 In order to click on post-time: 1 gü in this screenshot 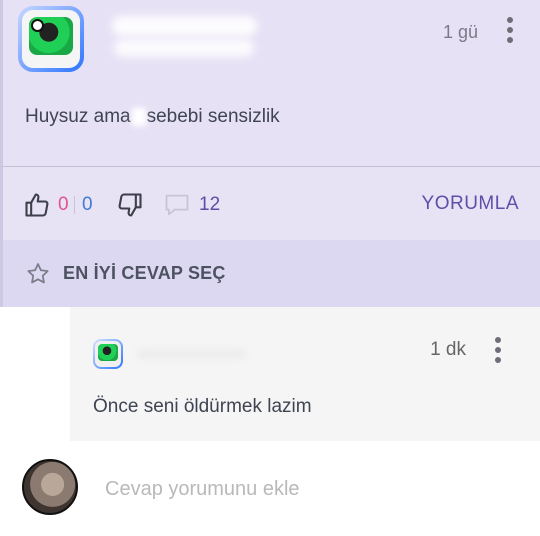, I will do `click(460, 32)`.